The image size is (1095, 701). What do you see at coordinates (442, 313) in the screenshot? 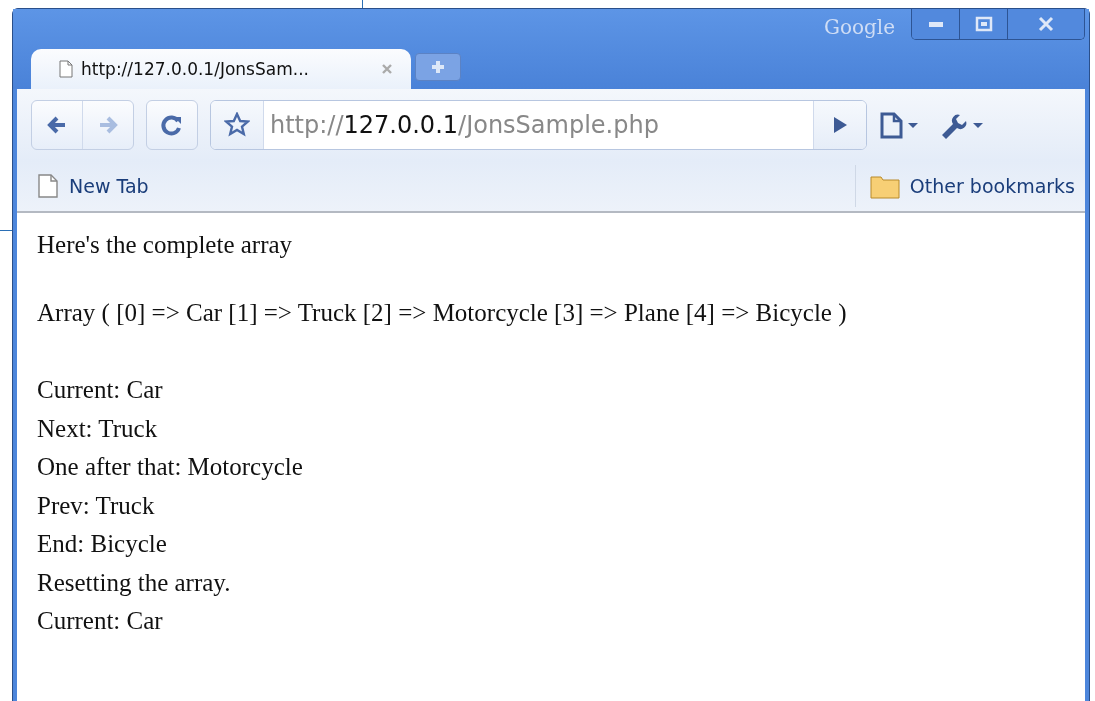
I see `paragraph-text: Array ( [0] => Car [1] => Truck [2] => Motorcycle [3] => Plane [4] => Bicycle )` at bounding box center [442, 313].